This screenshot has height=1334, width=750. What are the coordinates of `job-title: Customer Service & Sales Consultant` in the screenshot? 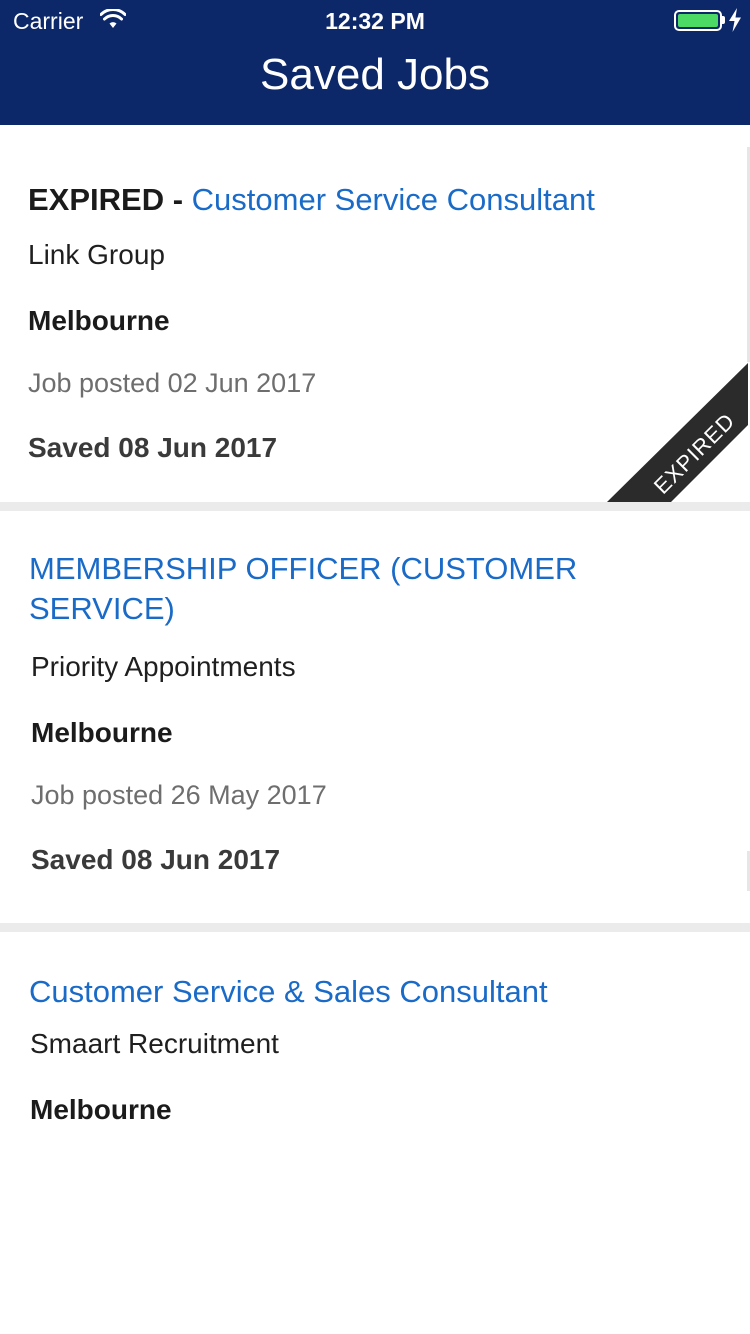 It's located at (288, 992).